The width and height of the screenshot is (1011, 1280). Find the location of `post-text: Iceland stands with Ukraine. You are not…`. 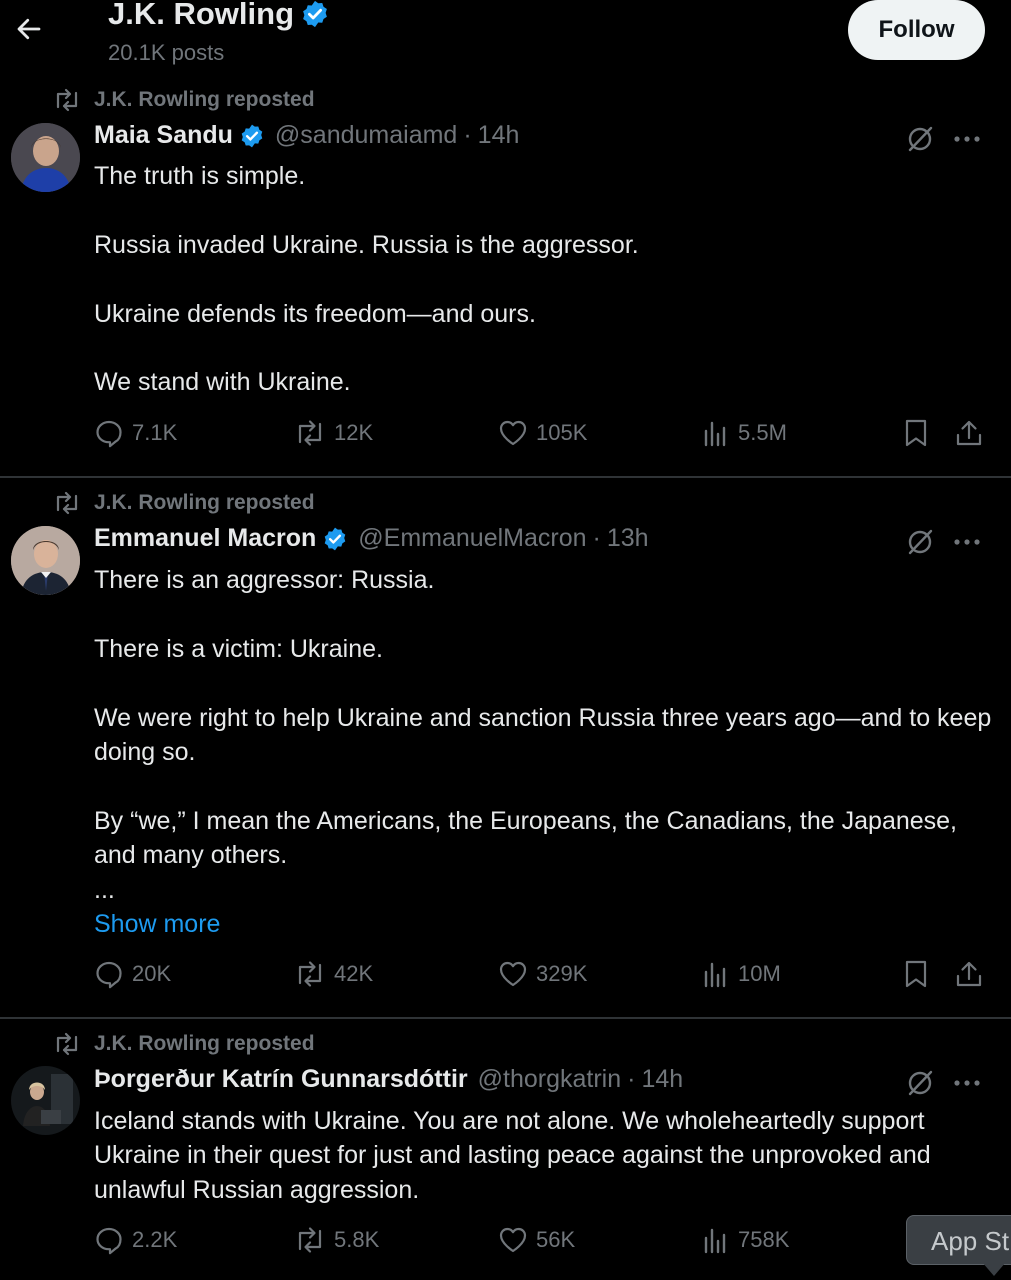

post-text: Iceland stands with Ukraine. You are not… is located at coordinates (544, 1155).